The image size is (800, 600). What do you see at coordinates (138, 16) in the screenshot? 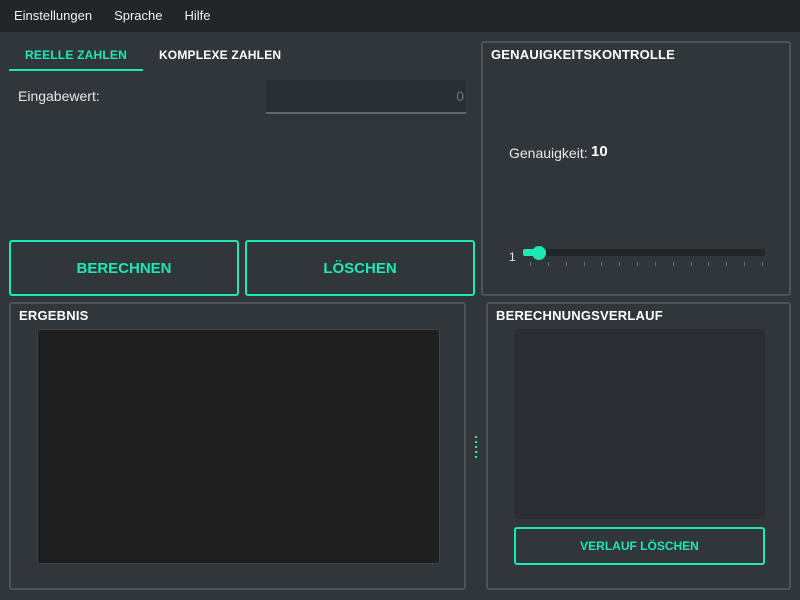
I see `menu-sprache: Sprache` at bounding box center [138, 16].